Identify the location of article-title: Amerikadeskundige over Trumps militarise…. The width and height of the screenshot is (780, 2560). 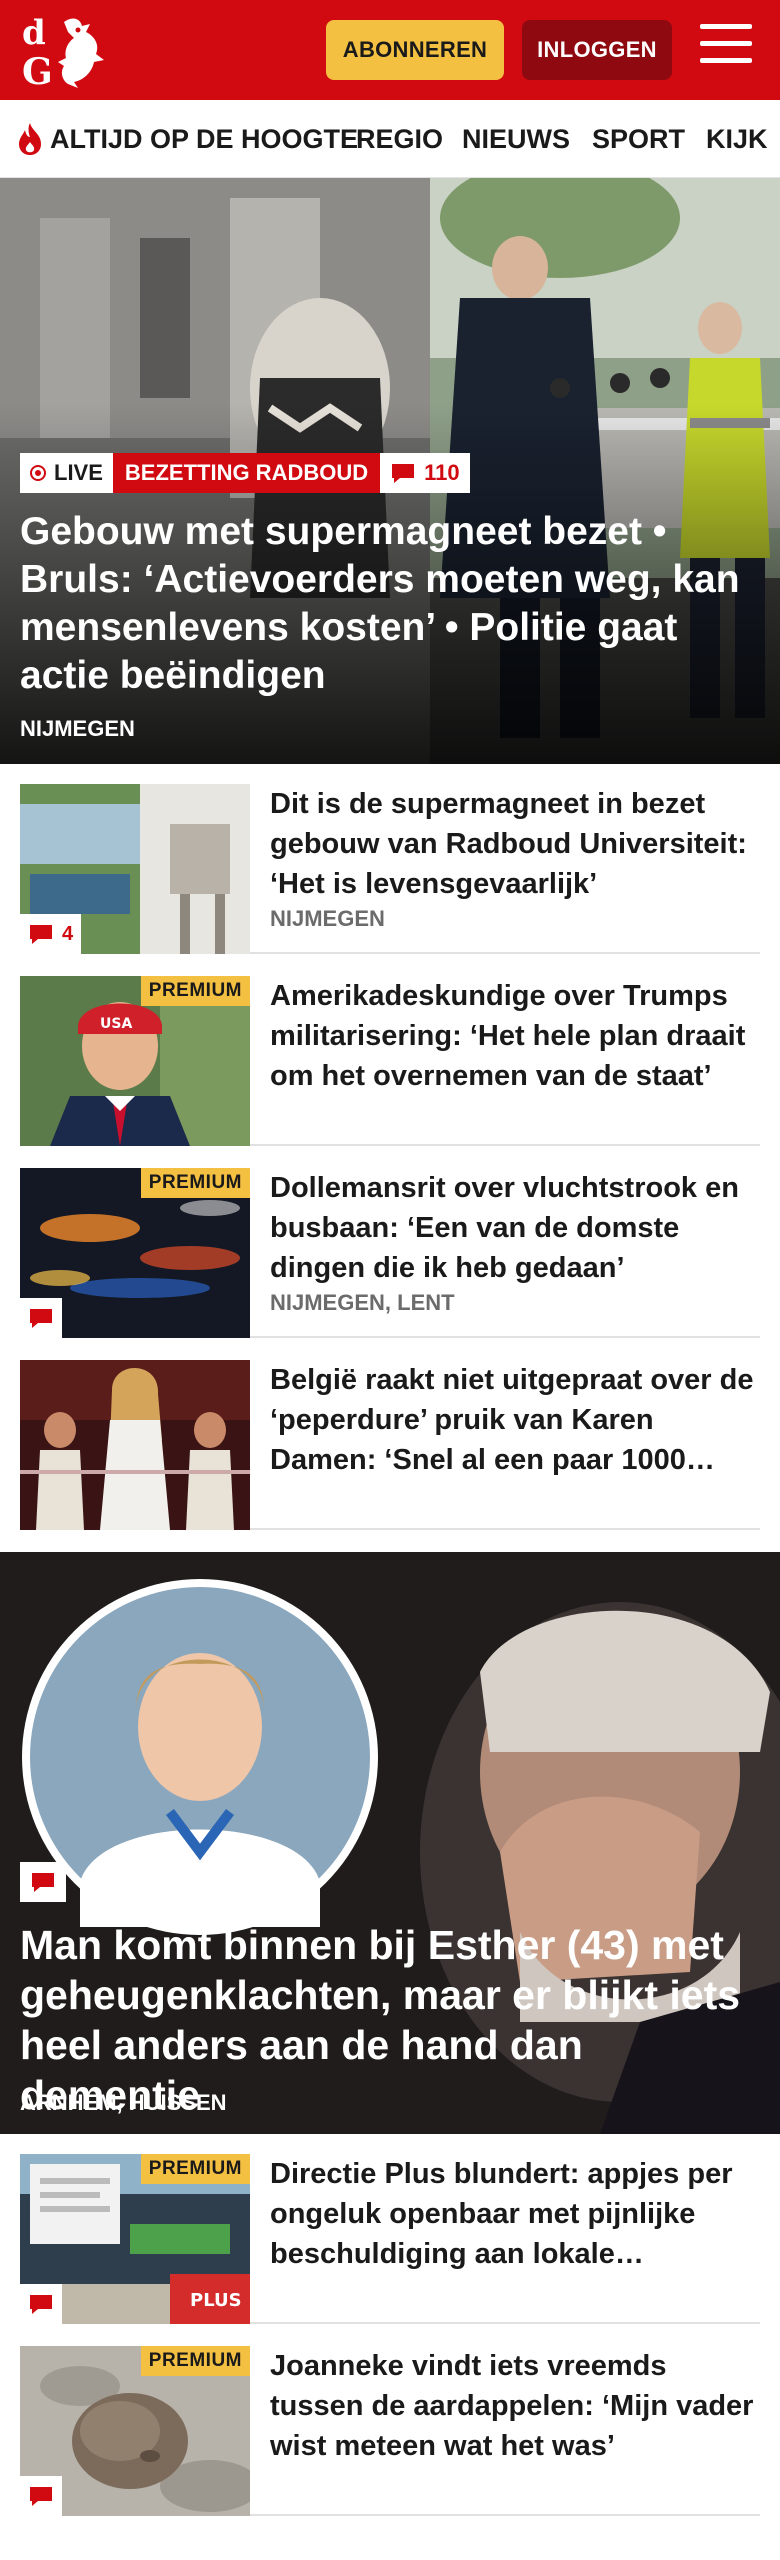
(515, 1036).